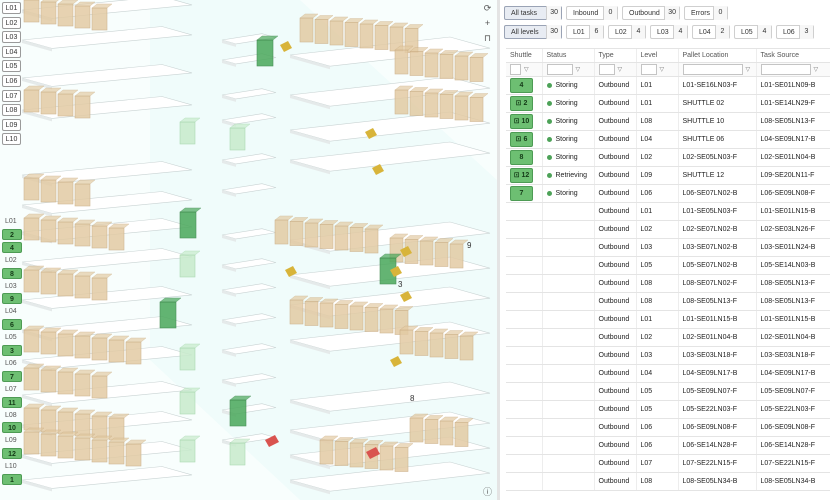 The height and width of the screenshot is (500, 830). I want to click on info-icon: ⓘ, so click(487, 492).